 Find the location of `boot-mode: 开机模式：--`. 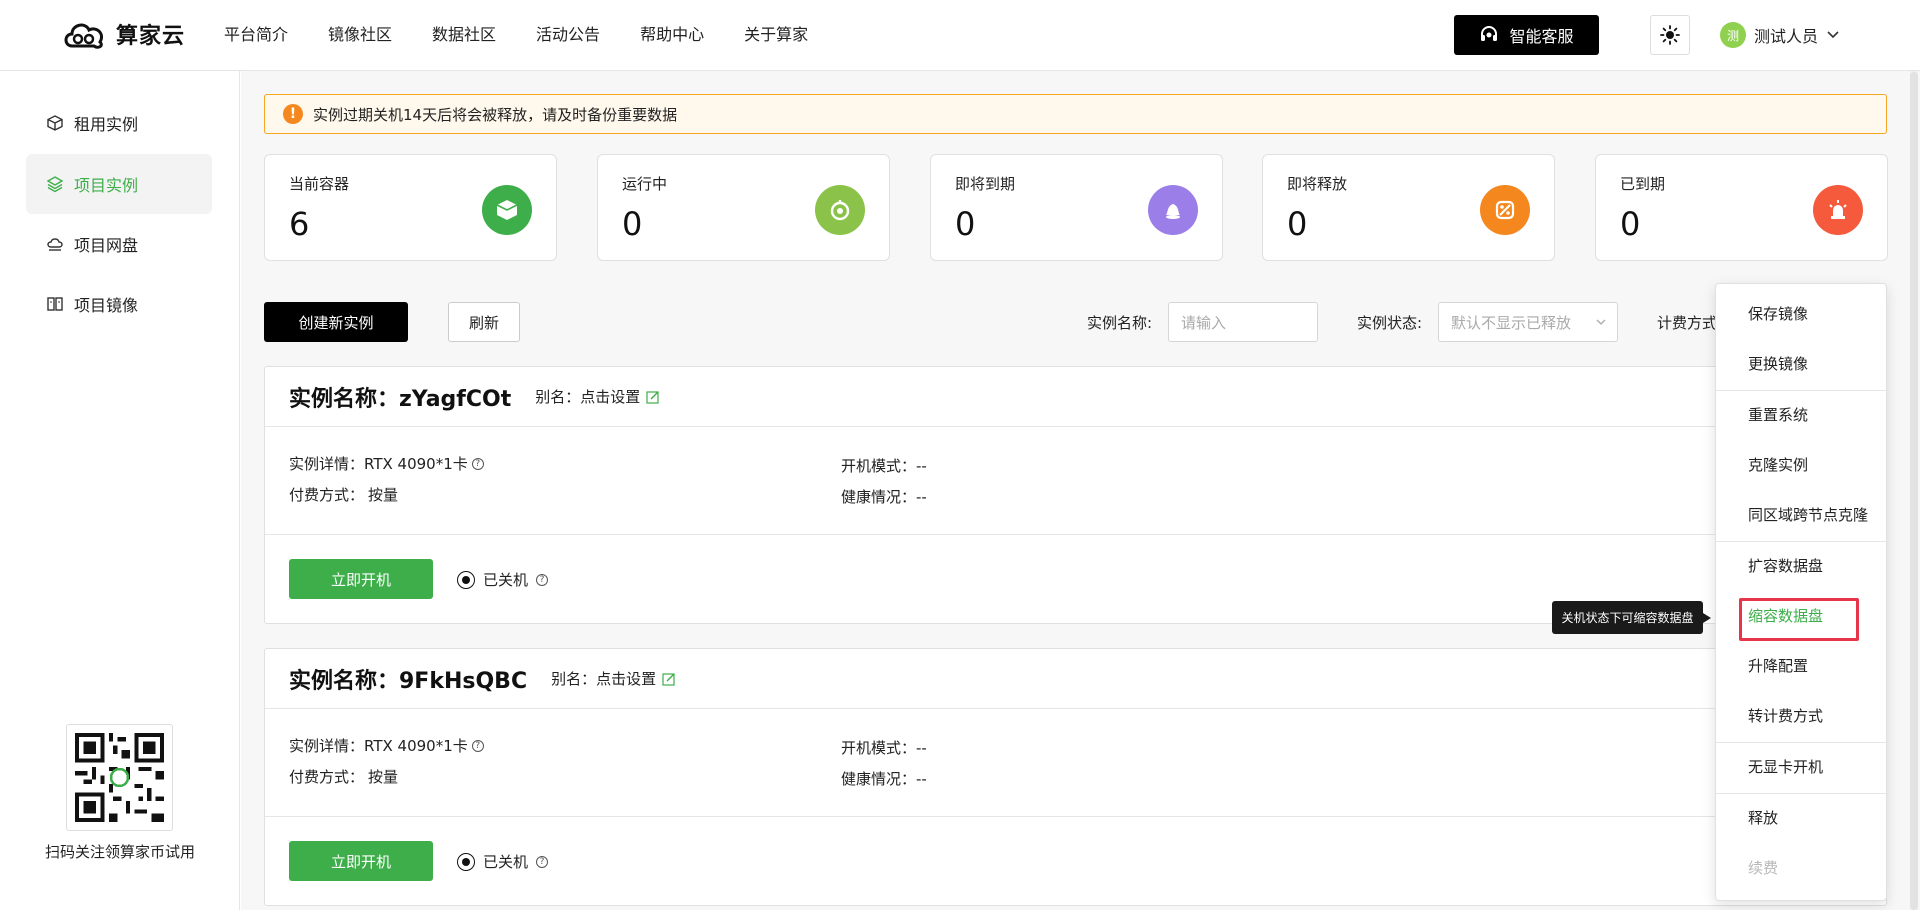

boot-mode: 开机模式：-- is located at coordinates (884, 748).